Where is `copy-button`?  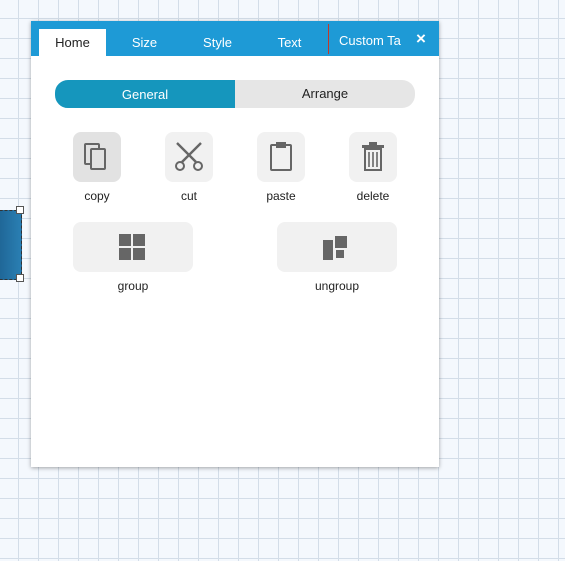 copy-button is located at coordinates (97, 157).